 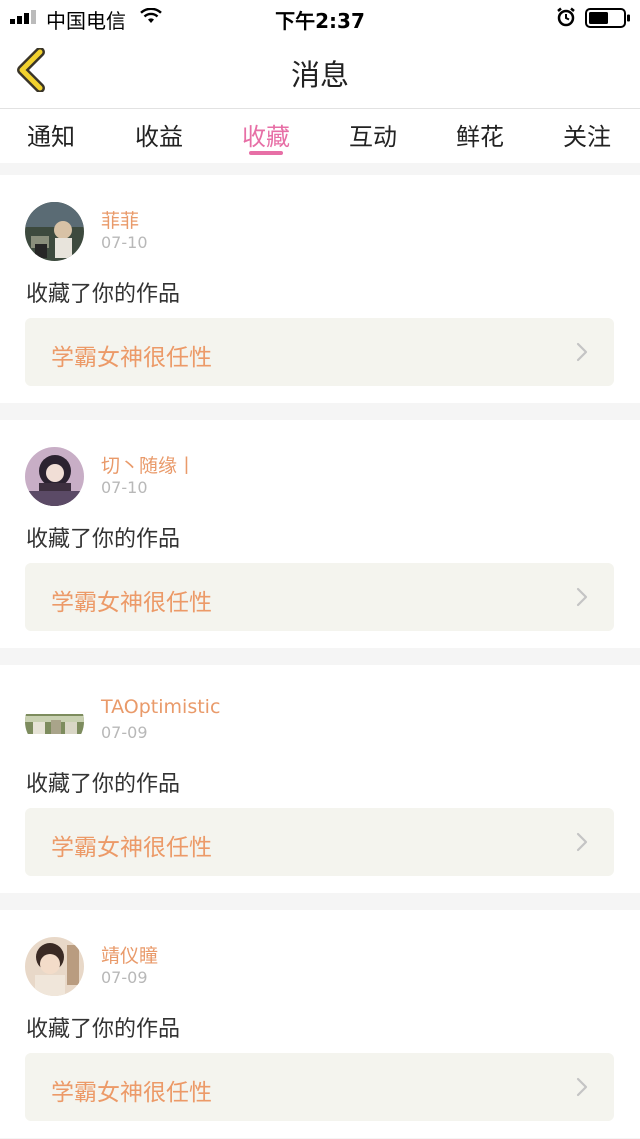 What do you see at coordinates (319, 75) in the screenshot?
I see `page-title: 消息` at bounding box center [319, 75].